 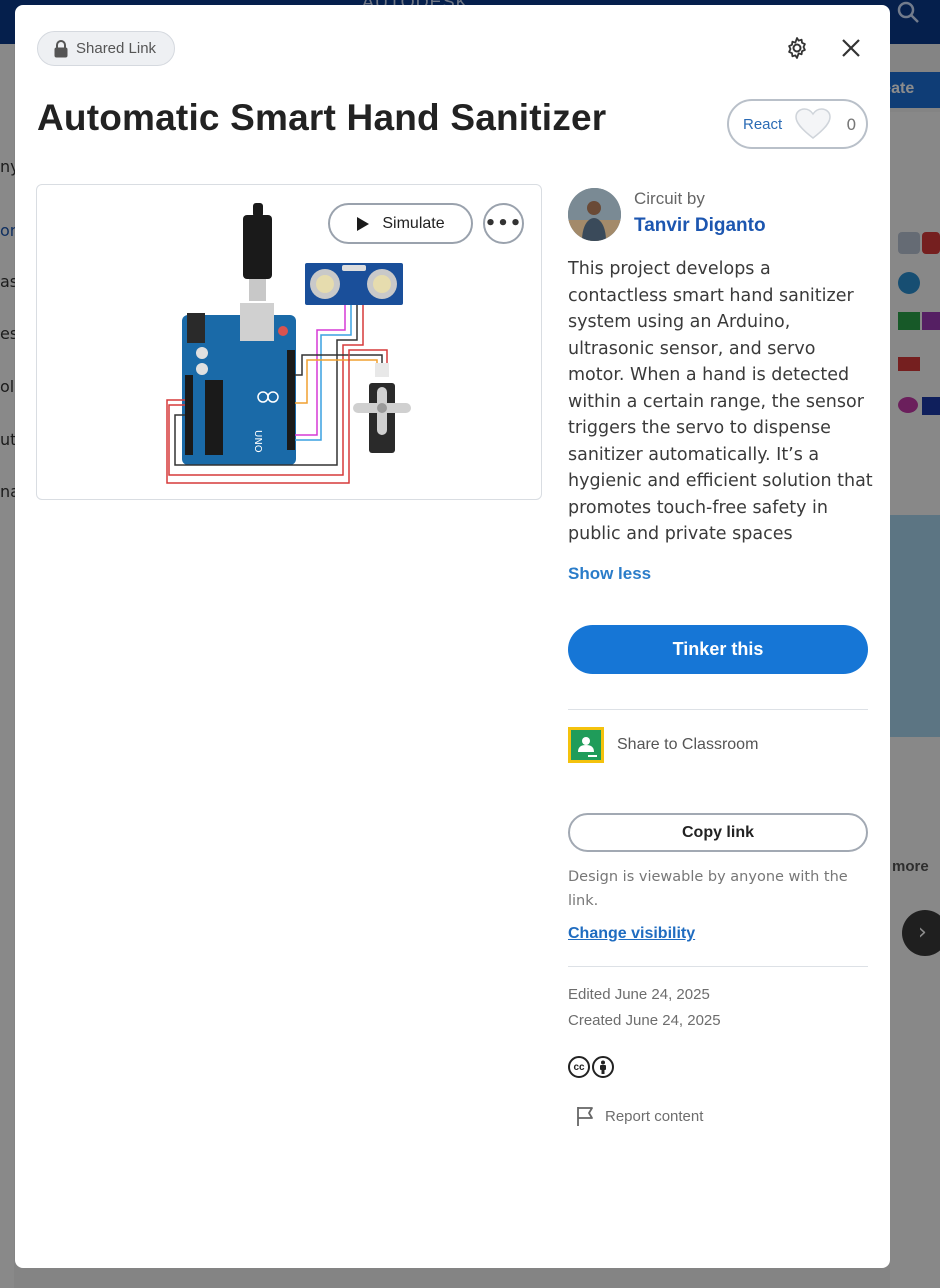 I want to click on flag-icon, so click(x=585, y=1116).